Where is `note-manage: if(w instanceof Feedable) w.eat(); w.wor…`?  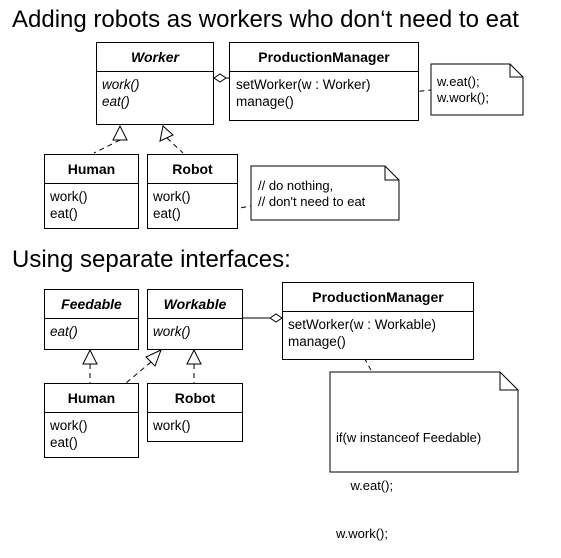
note-manage: if(w instanceof Feedable) w.eat(); w.wor… is located at coordinates (408, 478).